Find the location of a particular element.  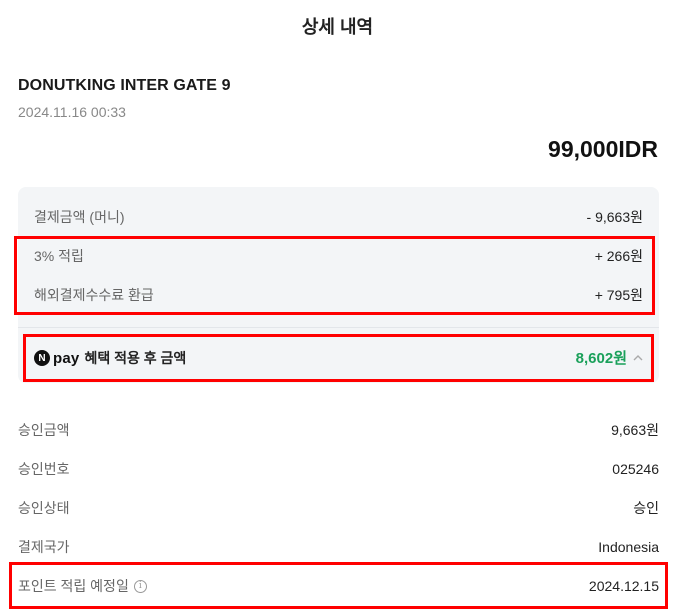

chevron-up-icon is located at coordinates (638, 358).